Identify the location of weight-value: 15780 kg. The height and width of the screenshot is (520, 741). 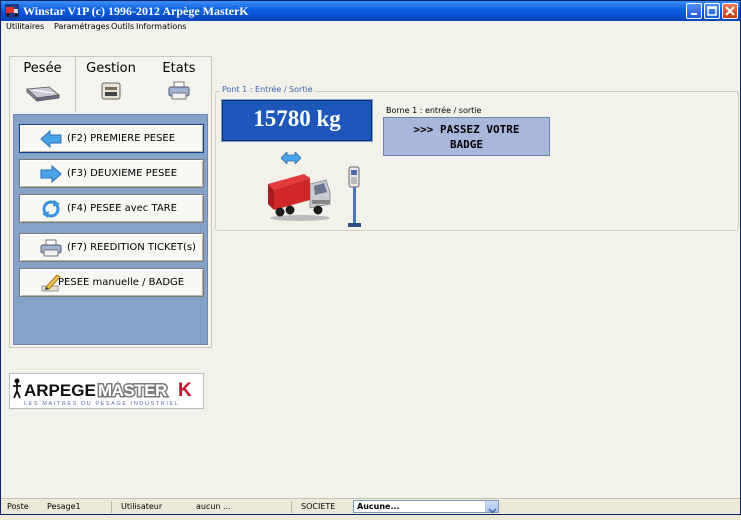
(297, 118).